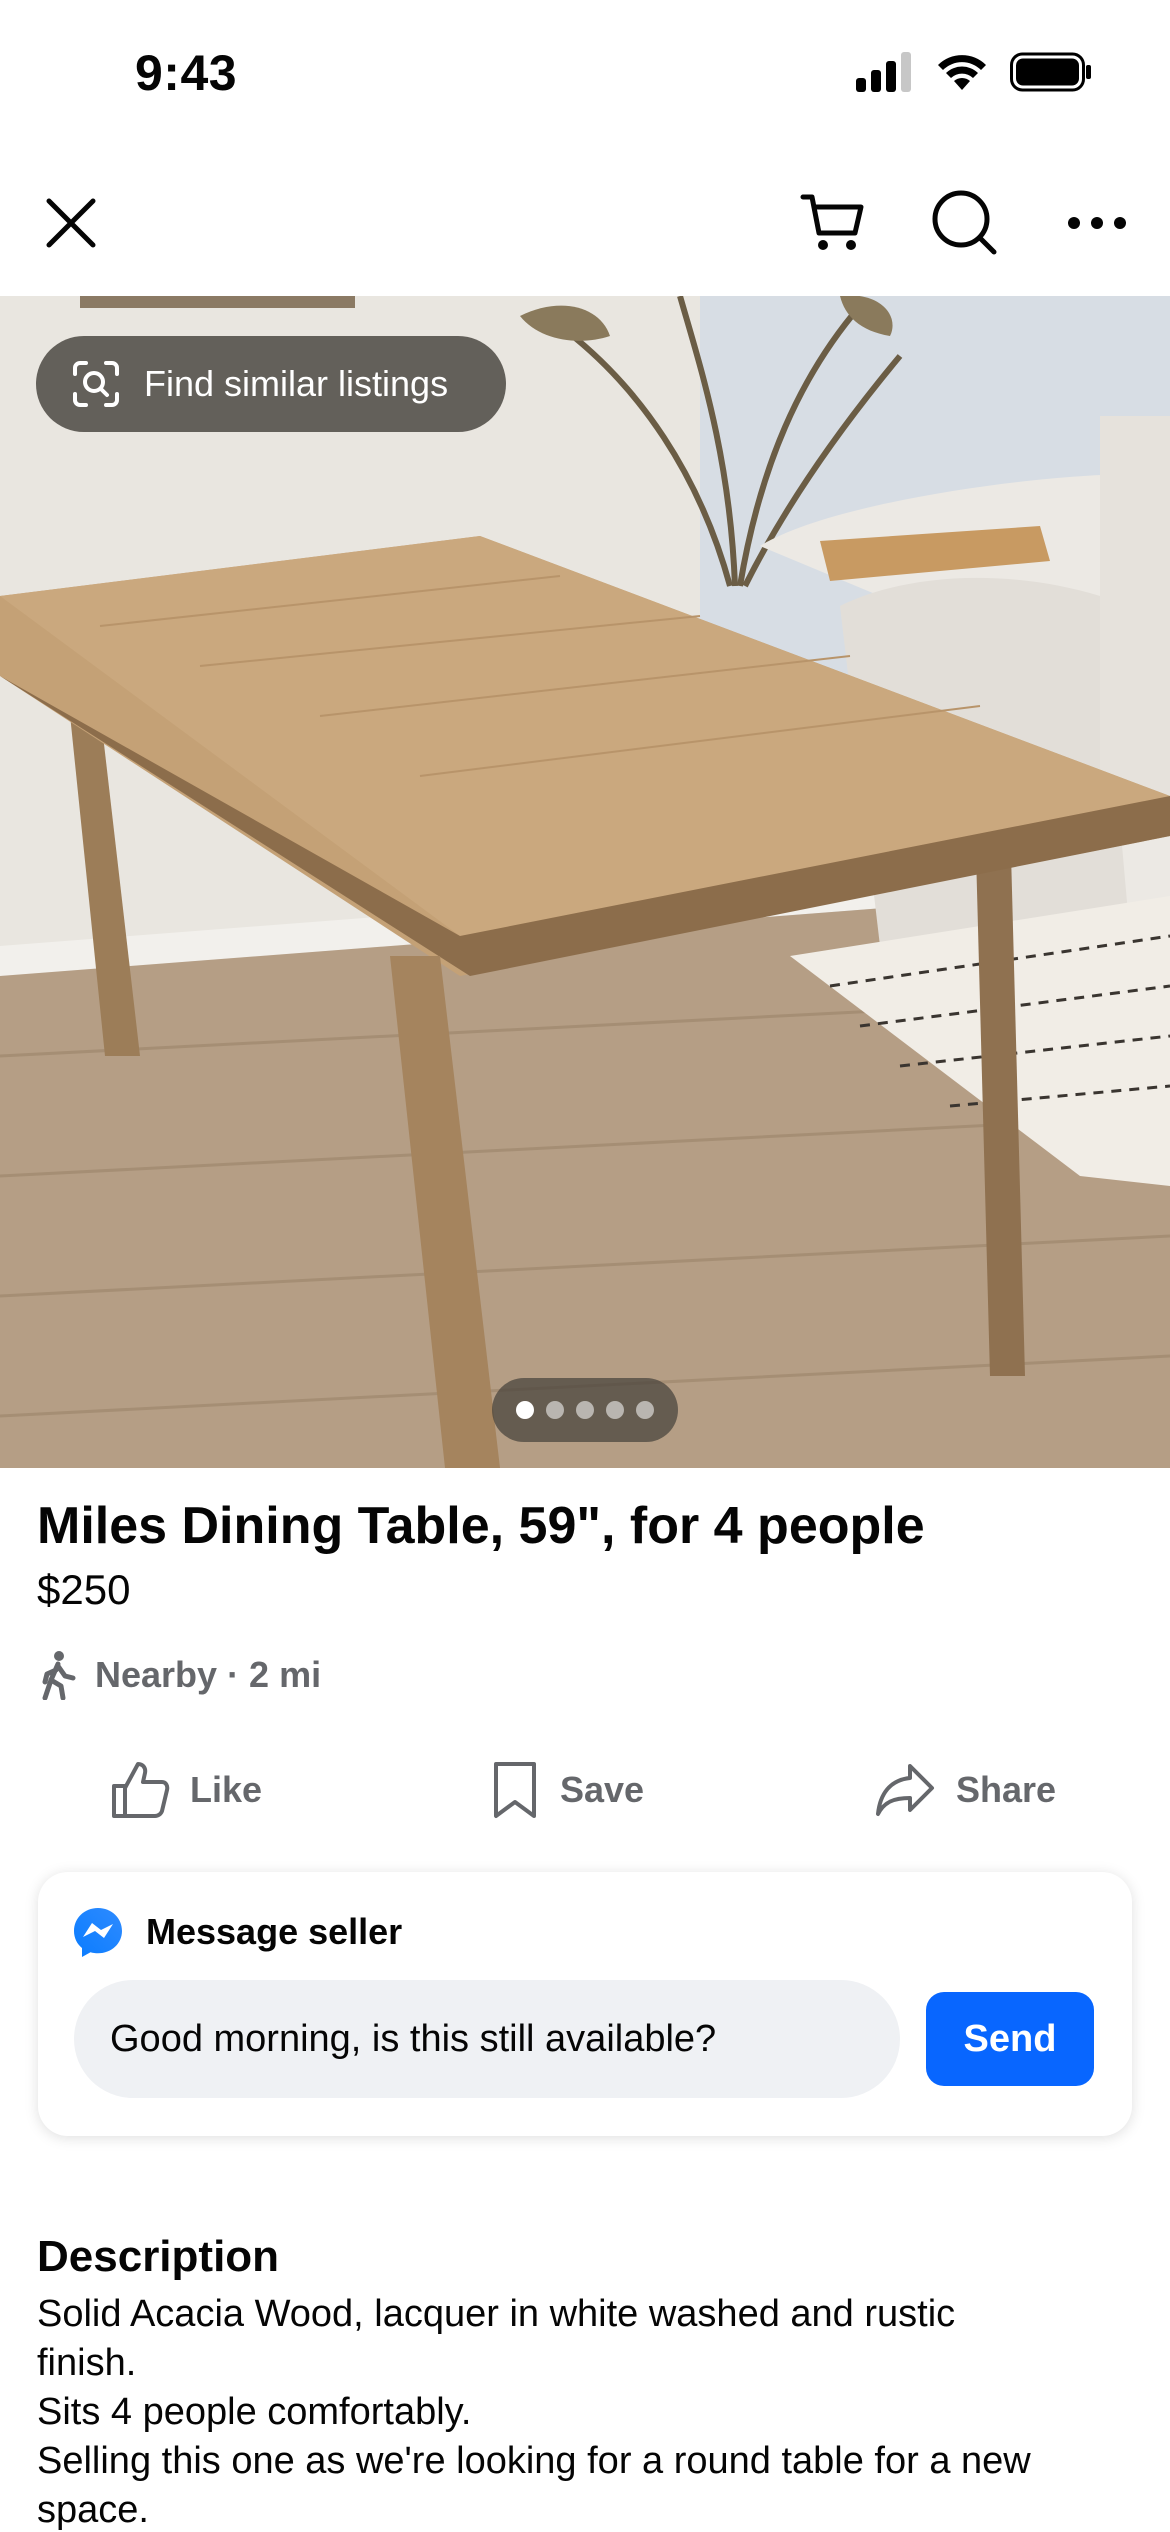 The height and width of the screenshot is (2532, 1170). What do you see at coordinates (226, 1789) in the screenshot?
I see `like-label: Like` at bounding box center [226, 1789].